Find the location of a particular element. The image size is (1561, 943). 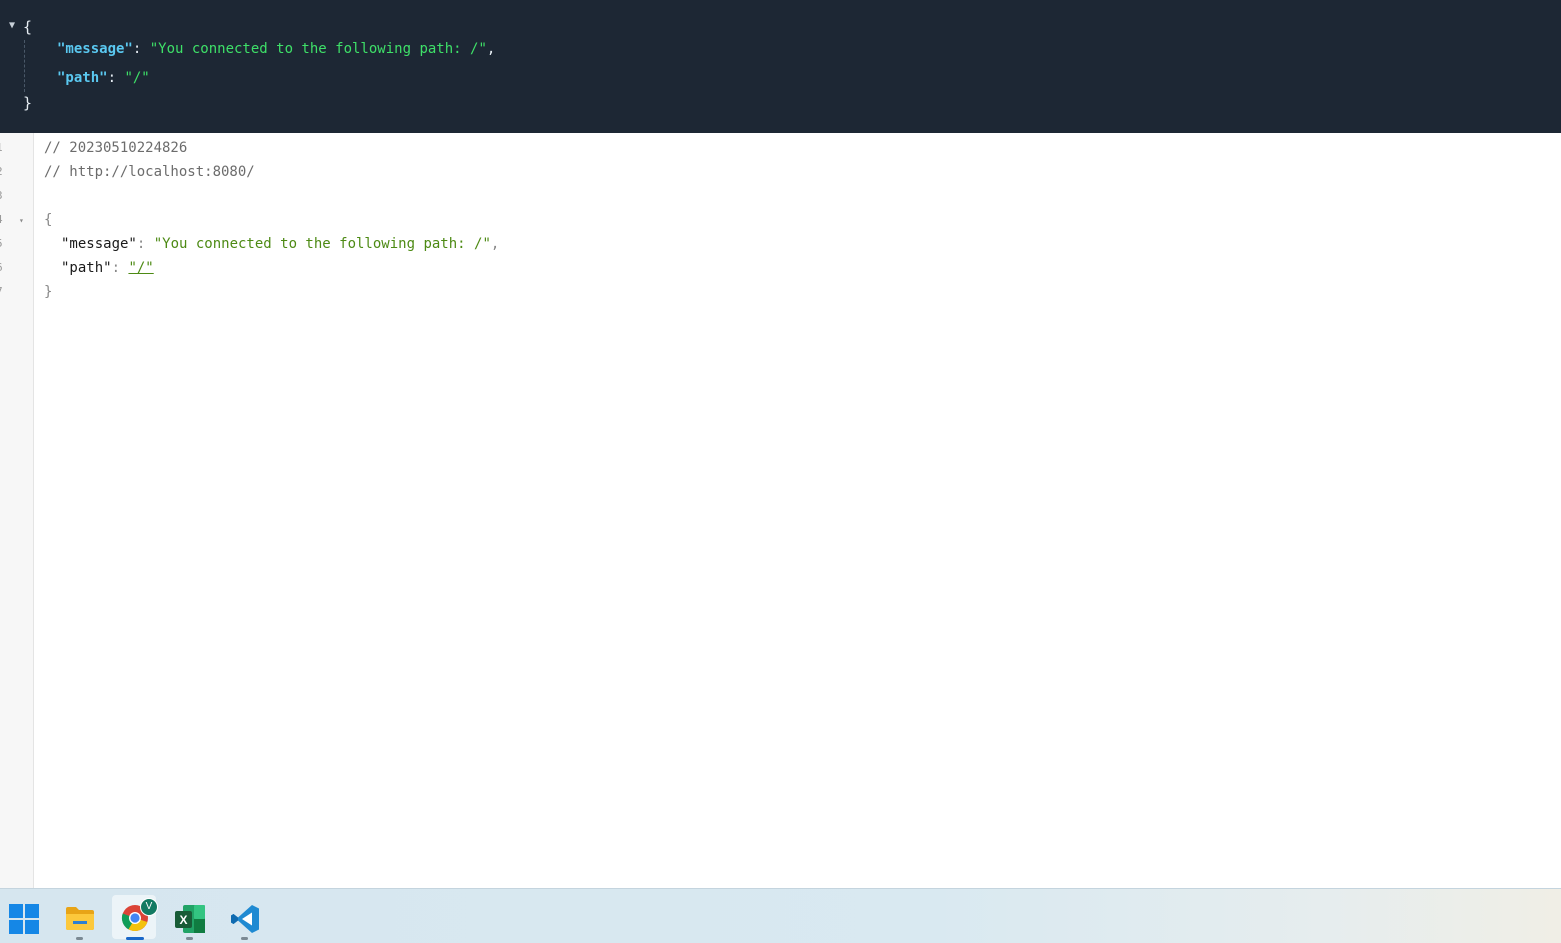

vscode-icon is located at coordinates (245, 919).